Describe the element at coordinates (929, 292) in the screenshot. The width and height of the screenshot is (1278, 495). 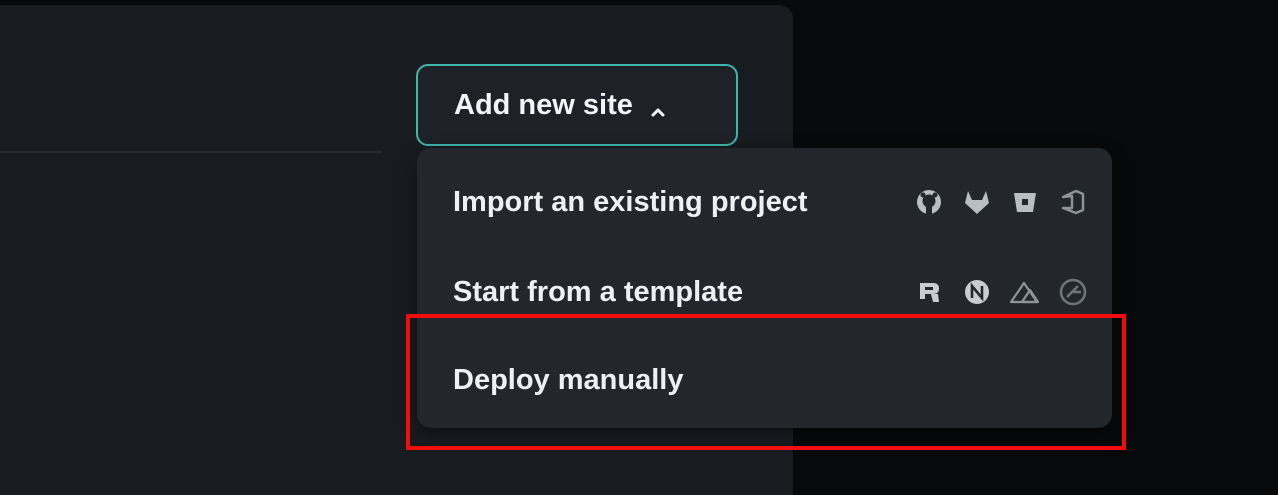
I see `remix-icon` at that location.